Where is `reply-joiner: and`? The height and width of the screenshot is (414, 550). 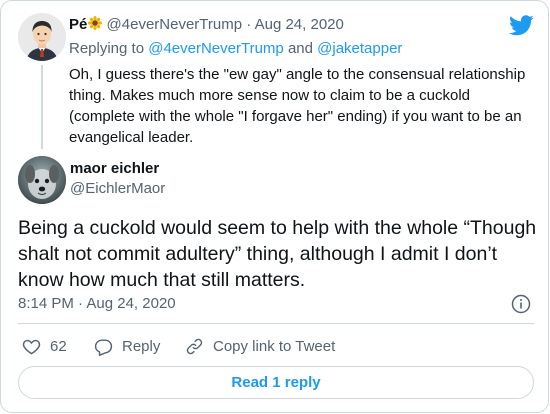 reply-joiner: and is located at coordinates (300, 48).